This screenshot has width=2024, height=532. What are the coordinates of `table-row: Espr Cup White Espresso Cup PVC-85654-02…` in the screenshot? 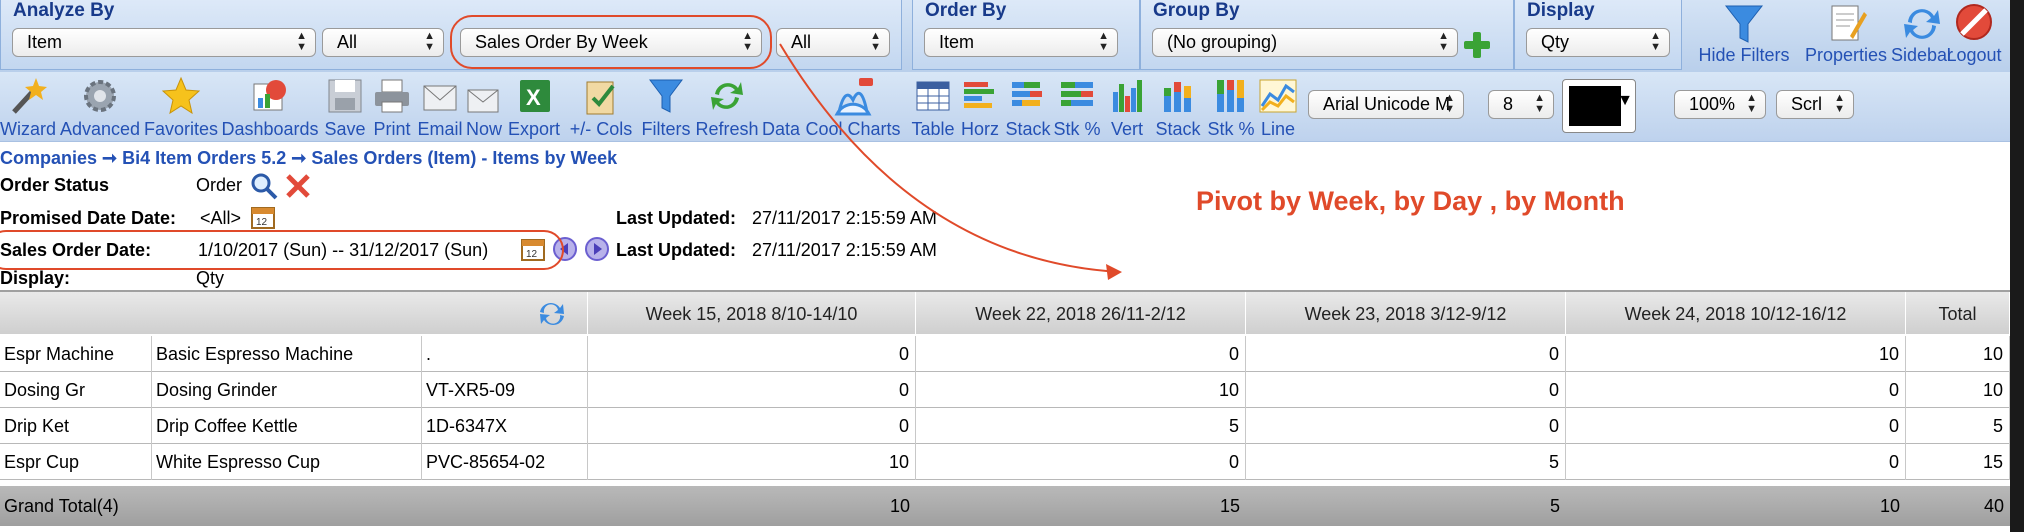 It's located at (1005, 462).